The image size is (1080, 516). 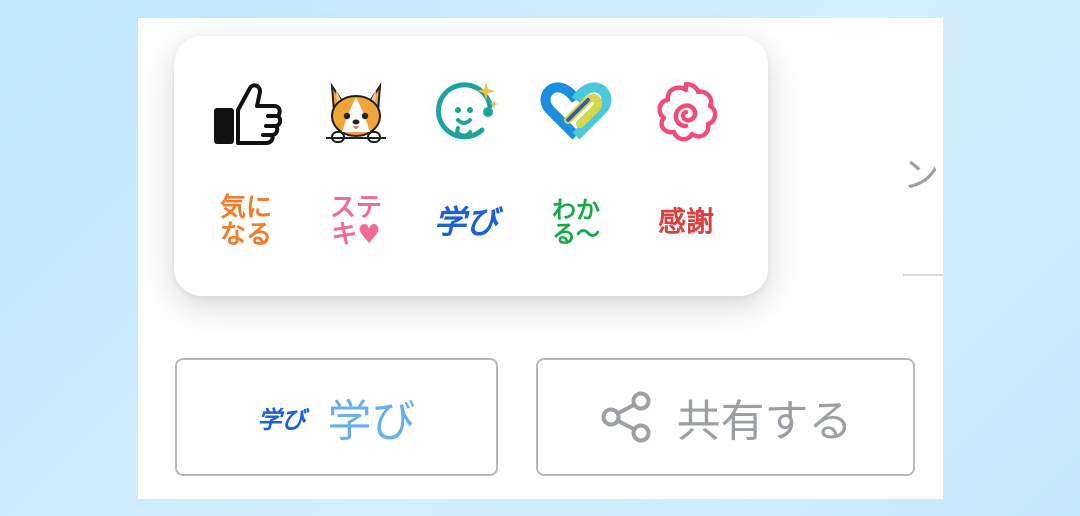 I want to click on sparkle-smile-icon, so click(x=467, y=111).